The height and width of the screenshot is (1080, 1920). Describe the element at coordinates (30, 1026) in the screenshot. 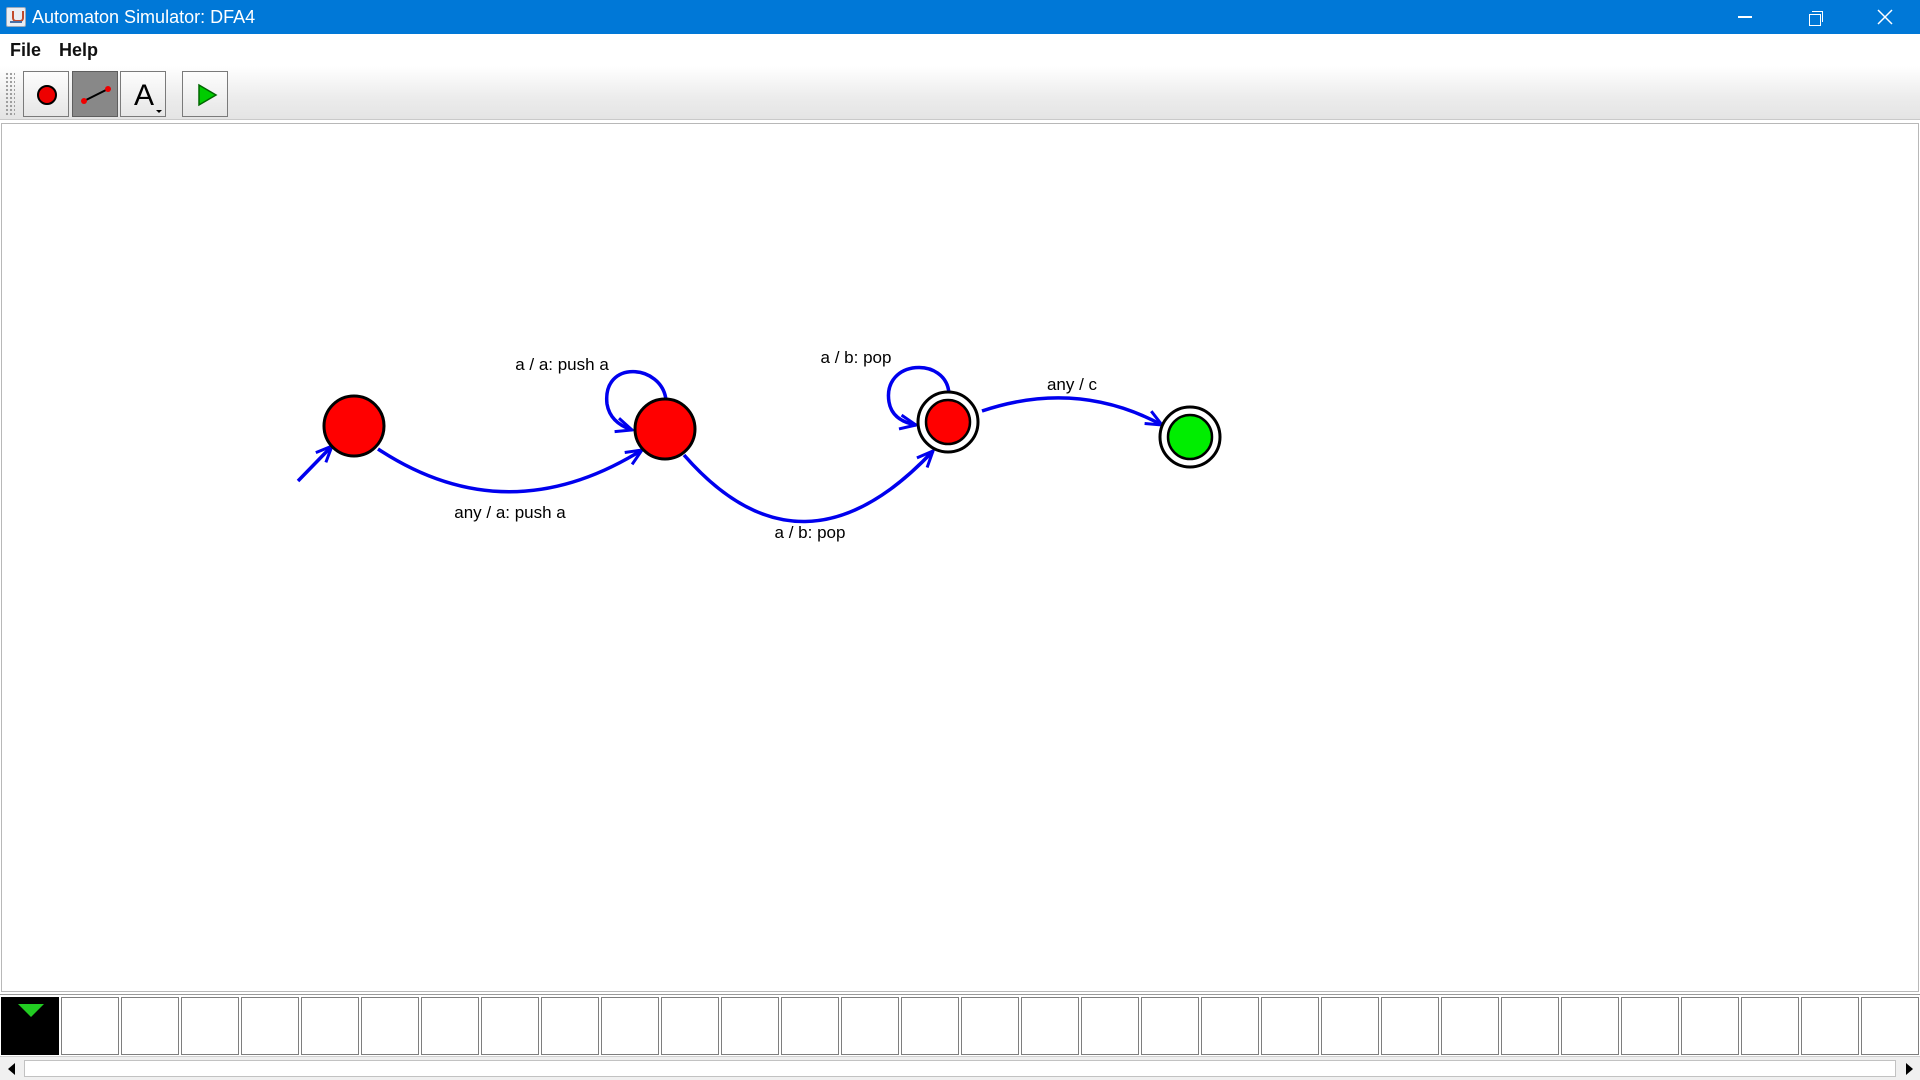

I see `tape-cell-head` at that location.